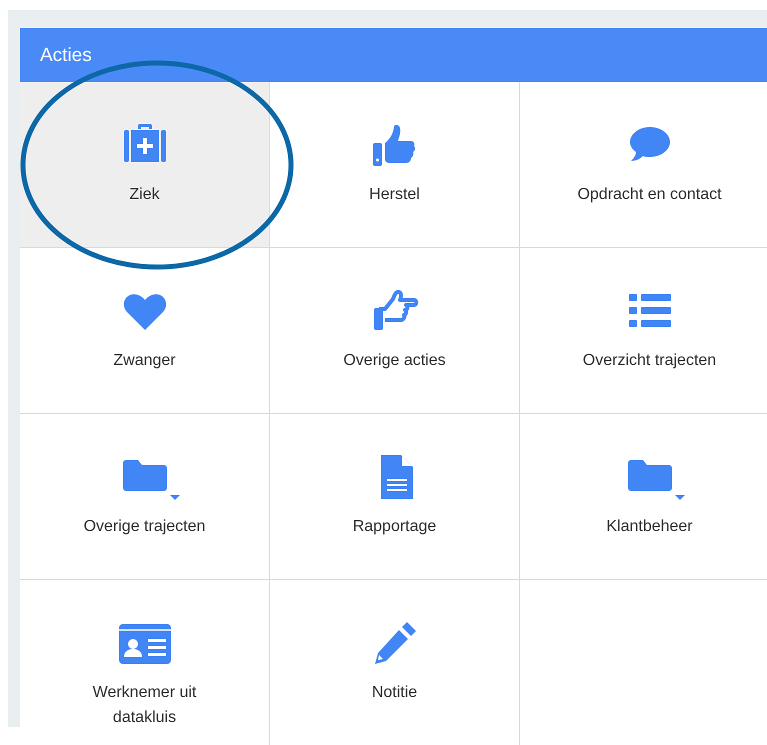 The height and width of the screenshot is (745, 767). Describe the element at coordinates (144, 195) in the screenshot. I see `action-label: Ziek` at that location.